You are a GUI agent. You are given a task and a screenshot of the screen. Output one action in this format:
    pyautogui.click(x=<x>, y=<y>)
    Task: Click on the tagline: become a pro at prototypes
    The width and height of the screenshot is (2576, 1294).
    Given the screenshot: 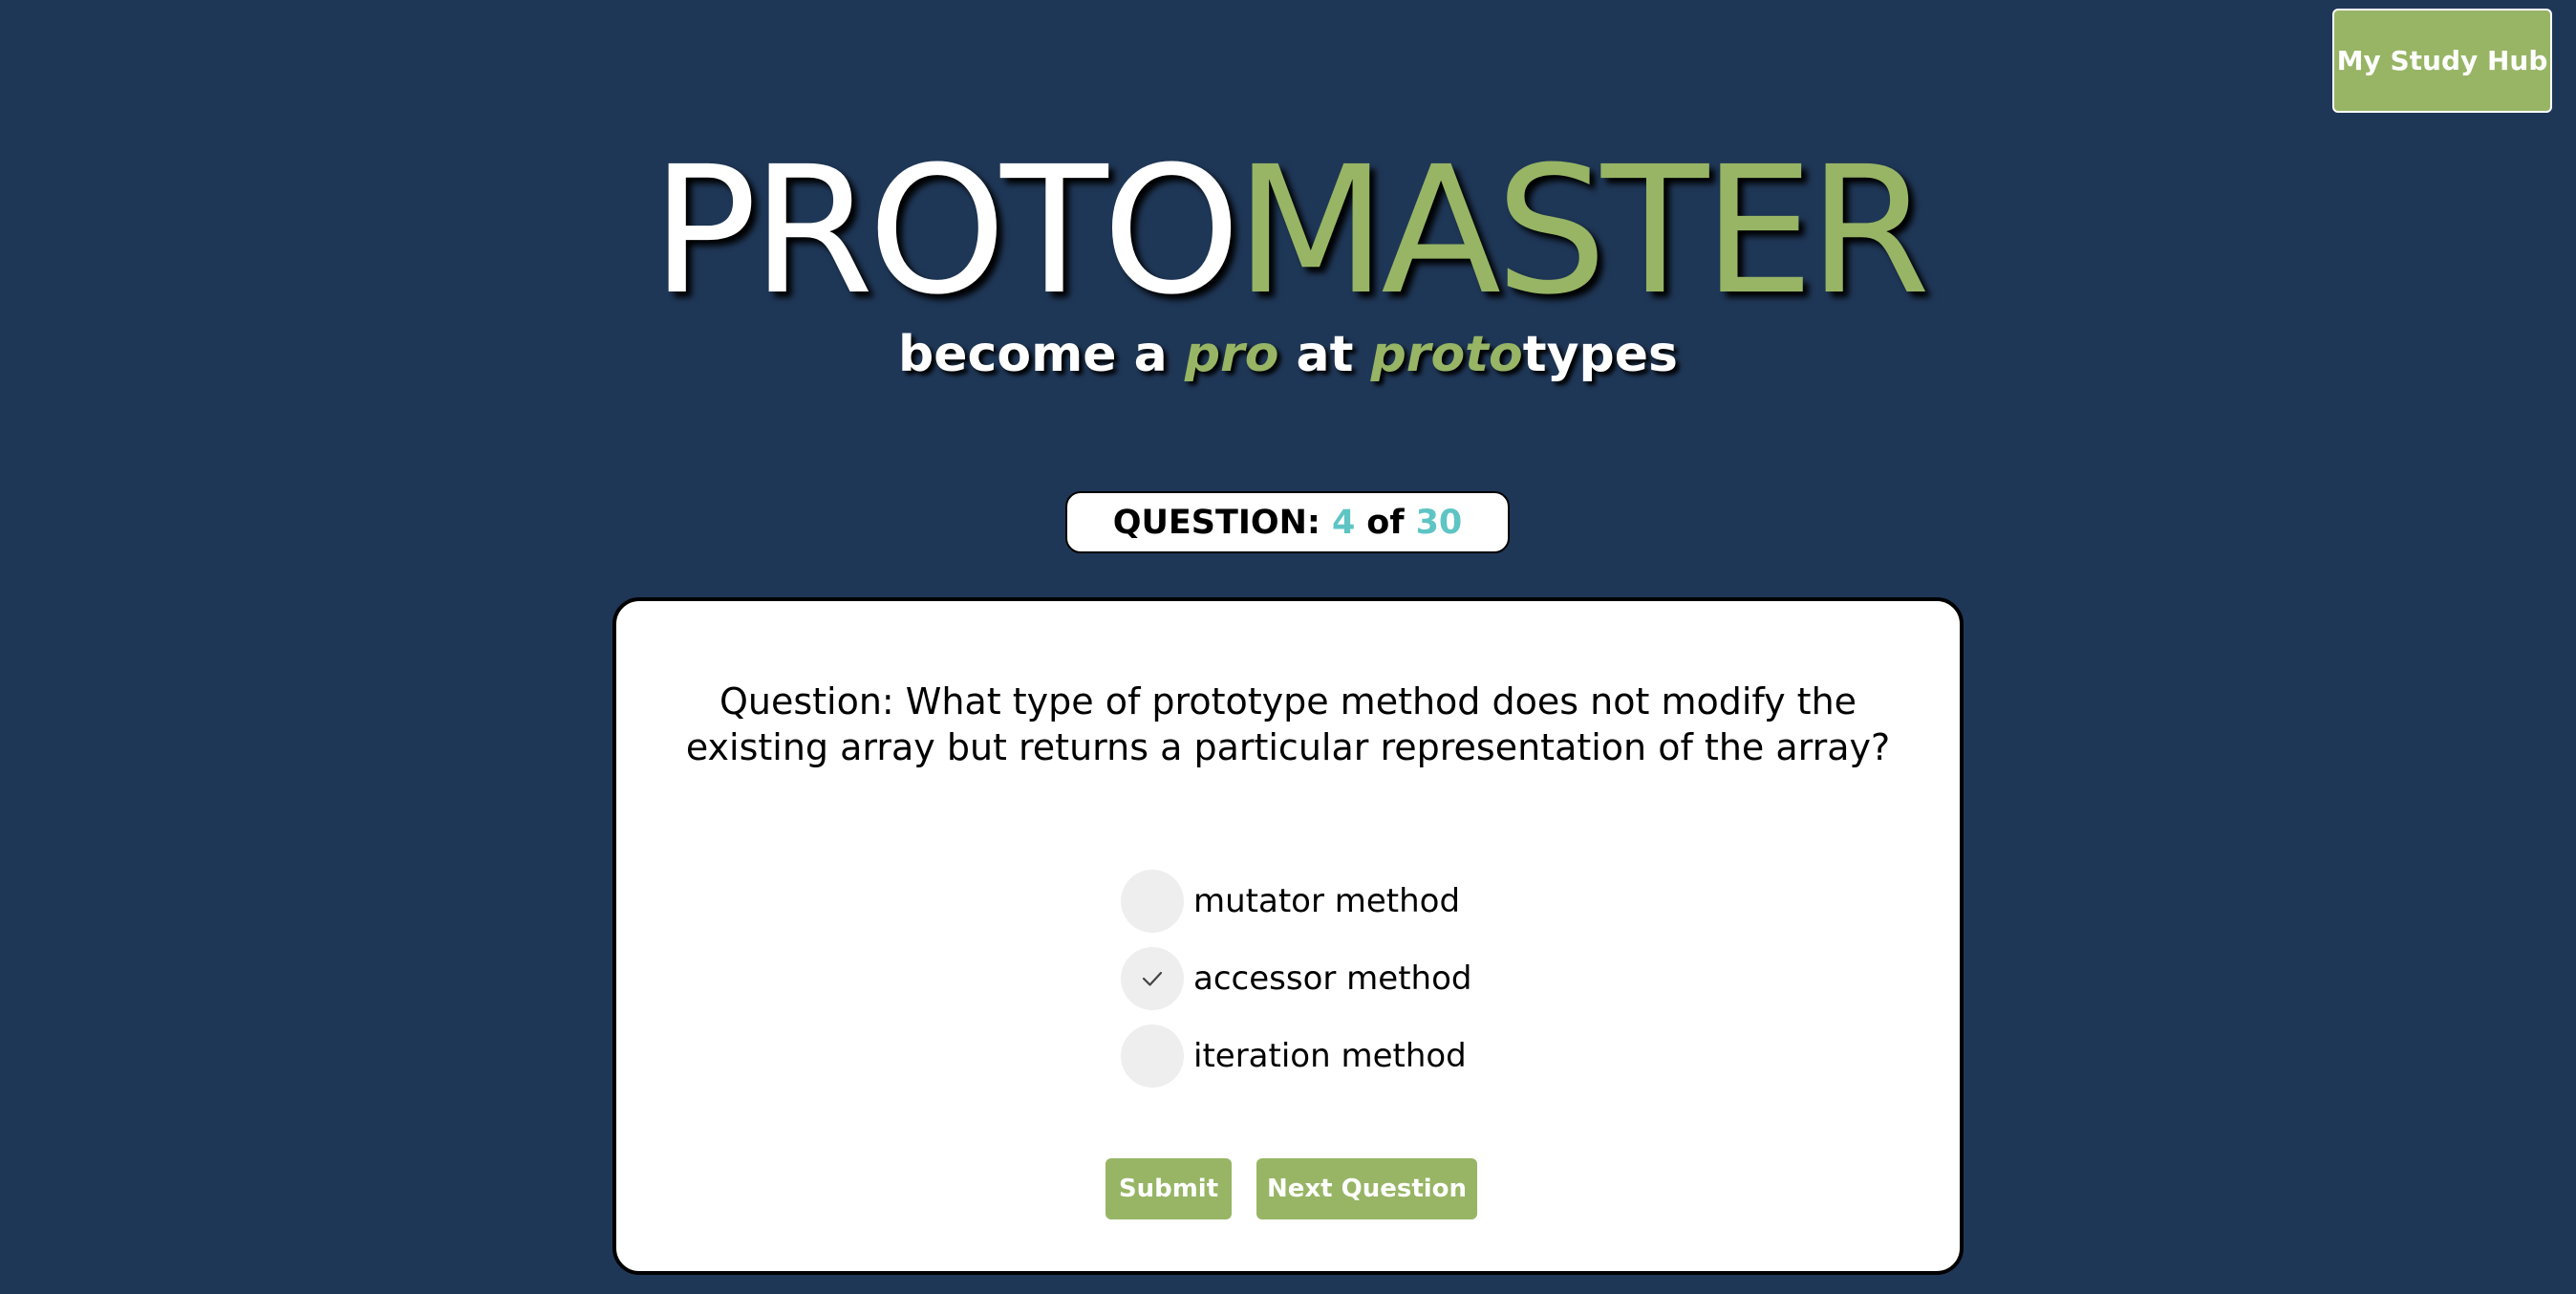 What is the action you would take?
    pyautogui.click(x=1288, y=354)
    